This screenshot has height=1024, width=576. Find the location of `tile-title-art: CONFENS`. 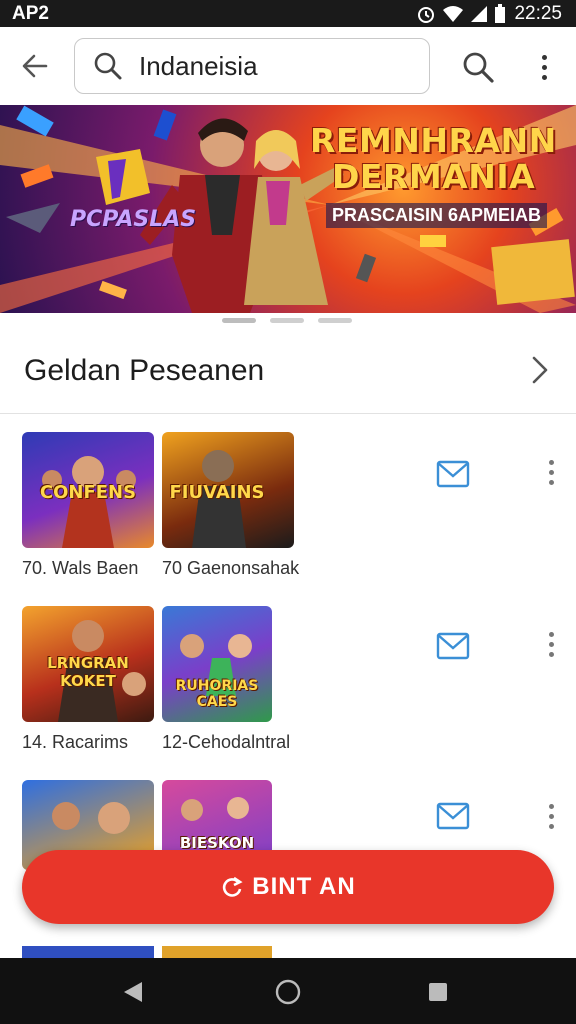

tile-title-art: CONFENS is located at coordinates (88, 492).